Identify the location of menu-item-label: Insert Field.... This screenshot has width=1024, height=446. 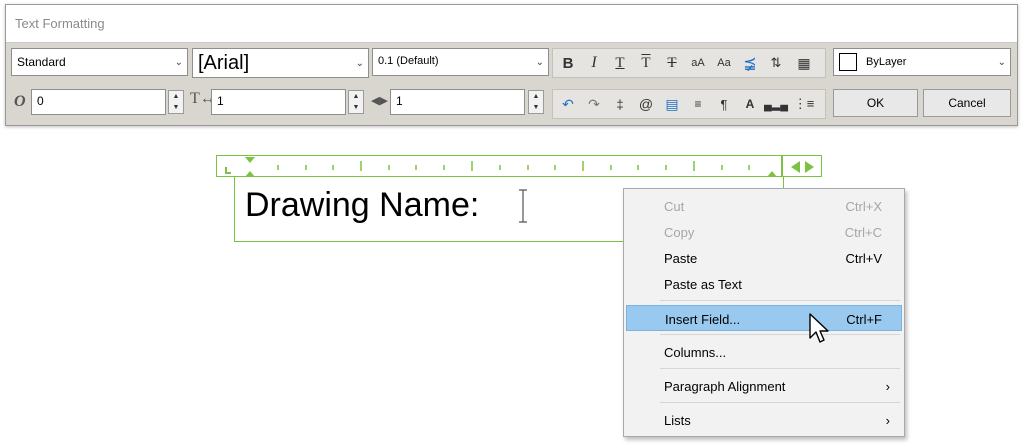
(703, 319).